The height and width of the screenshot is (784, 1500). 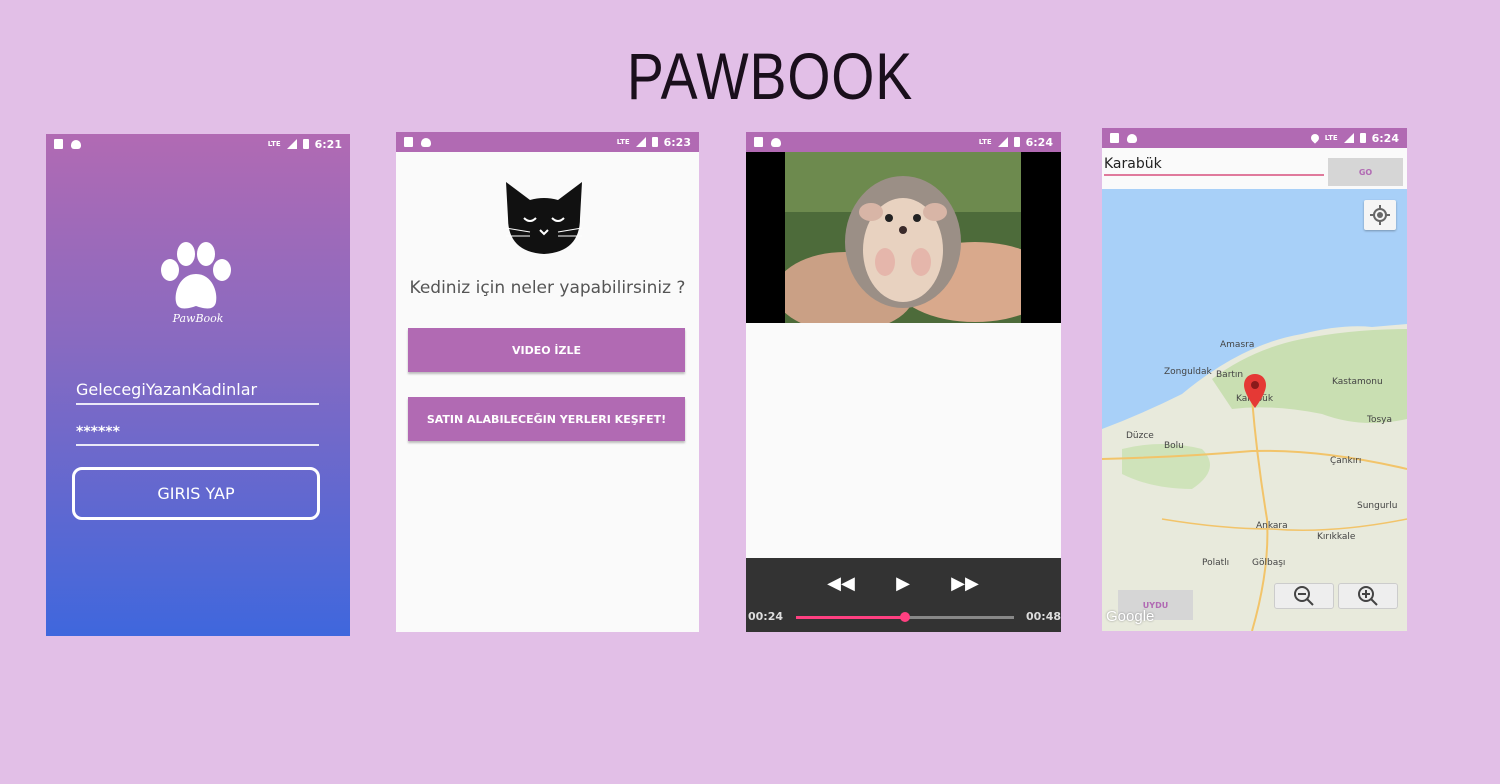 I want to click on zoom-out-button, so click(x=1304, y=596).